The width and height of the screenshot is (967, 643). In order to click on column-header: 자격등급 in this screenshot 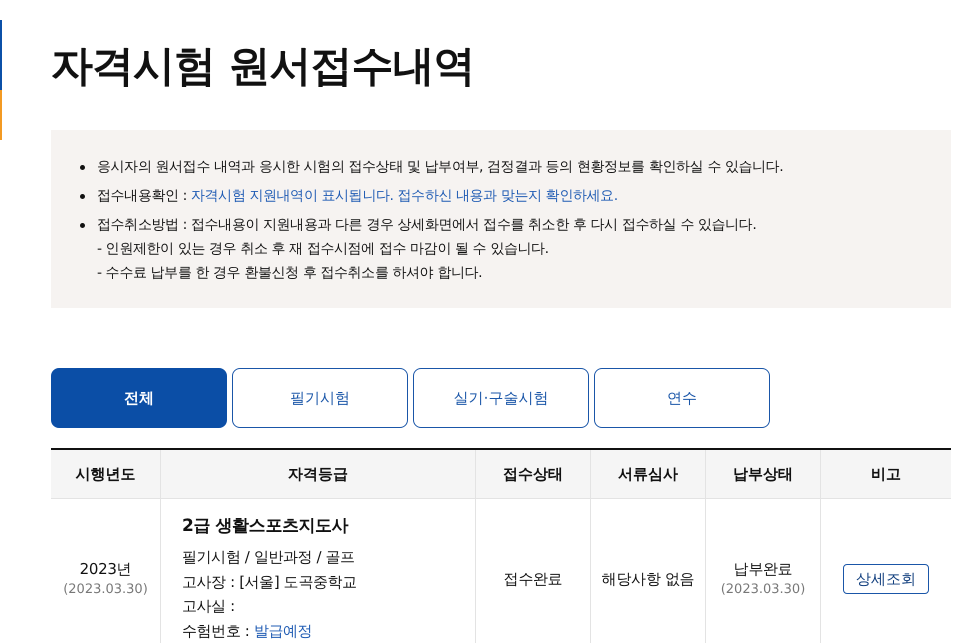, I will do `click(317, 474)`.